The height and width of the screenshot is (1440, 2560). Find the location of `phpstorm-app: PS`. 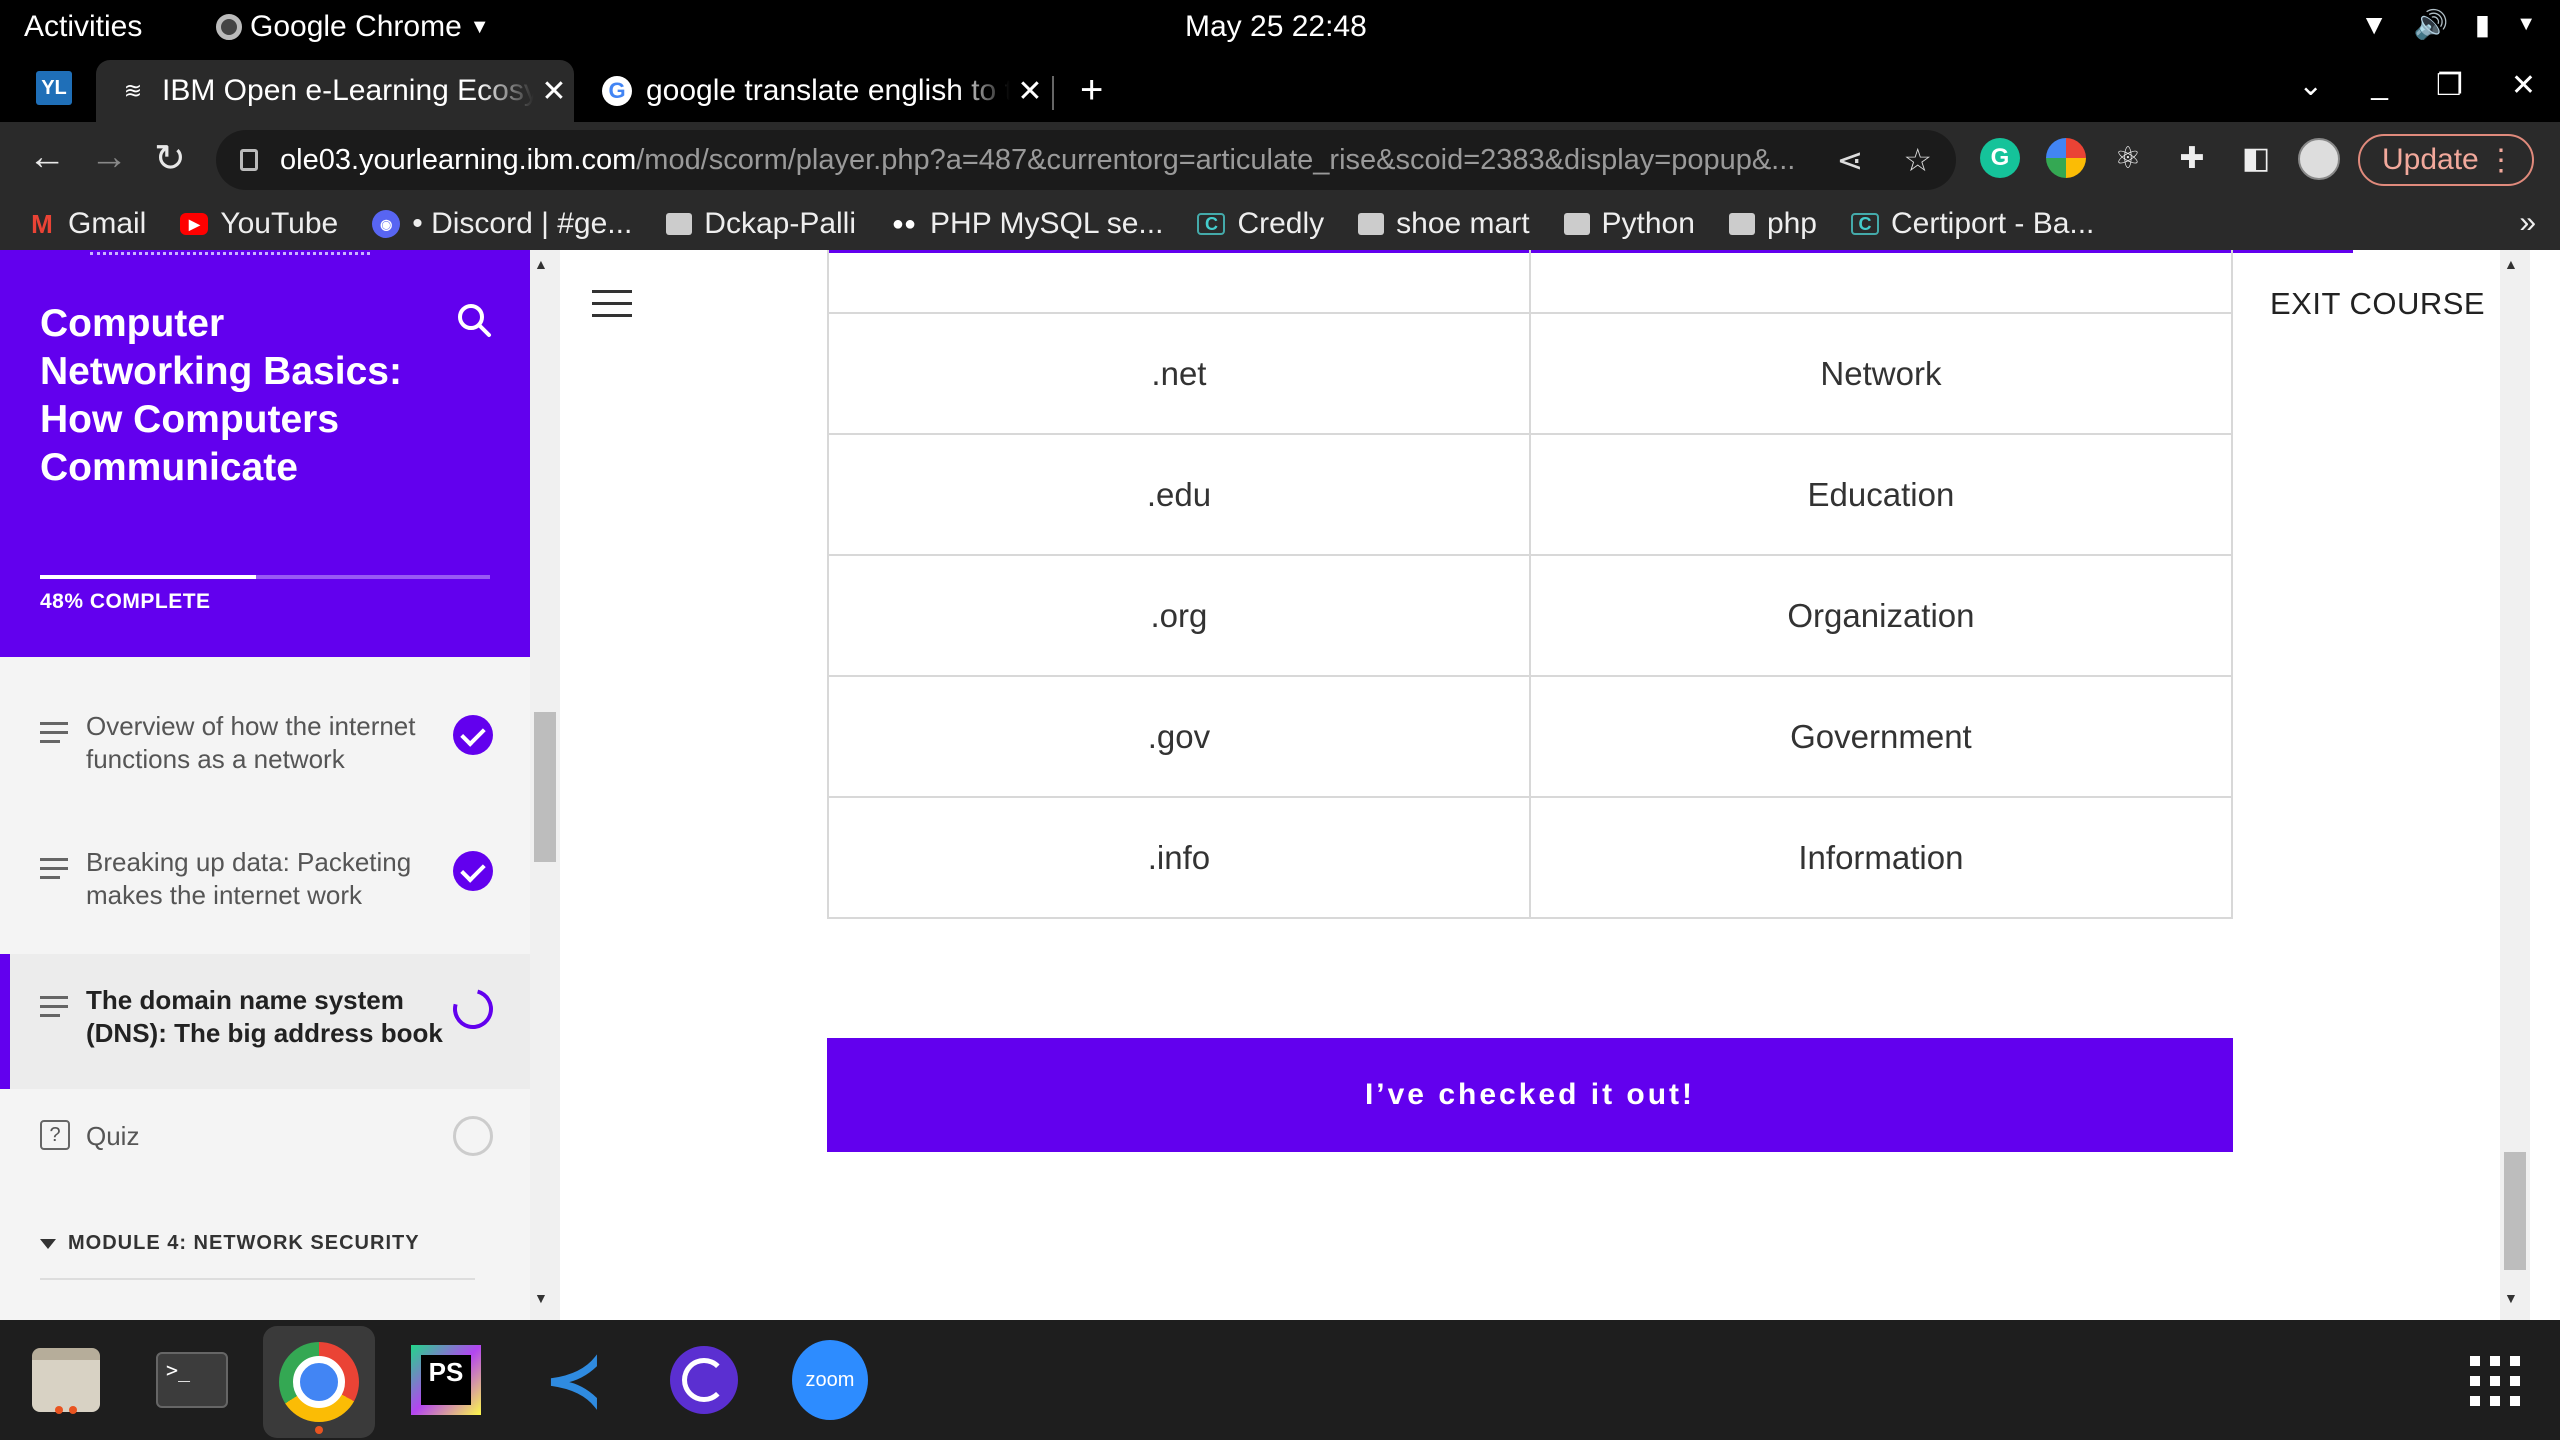

phpstorm-app: PS is located at coordinates (446, 1380).